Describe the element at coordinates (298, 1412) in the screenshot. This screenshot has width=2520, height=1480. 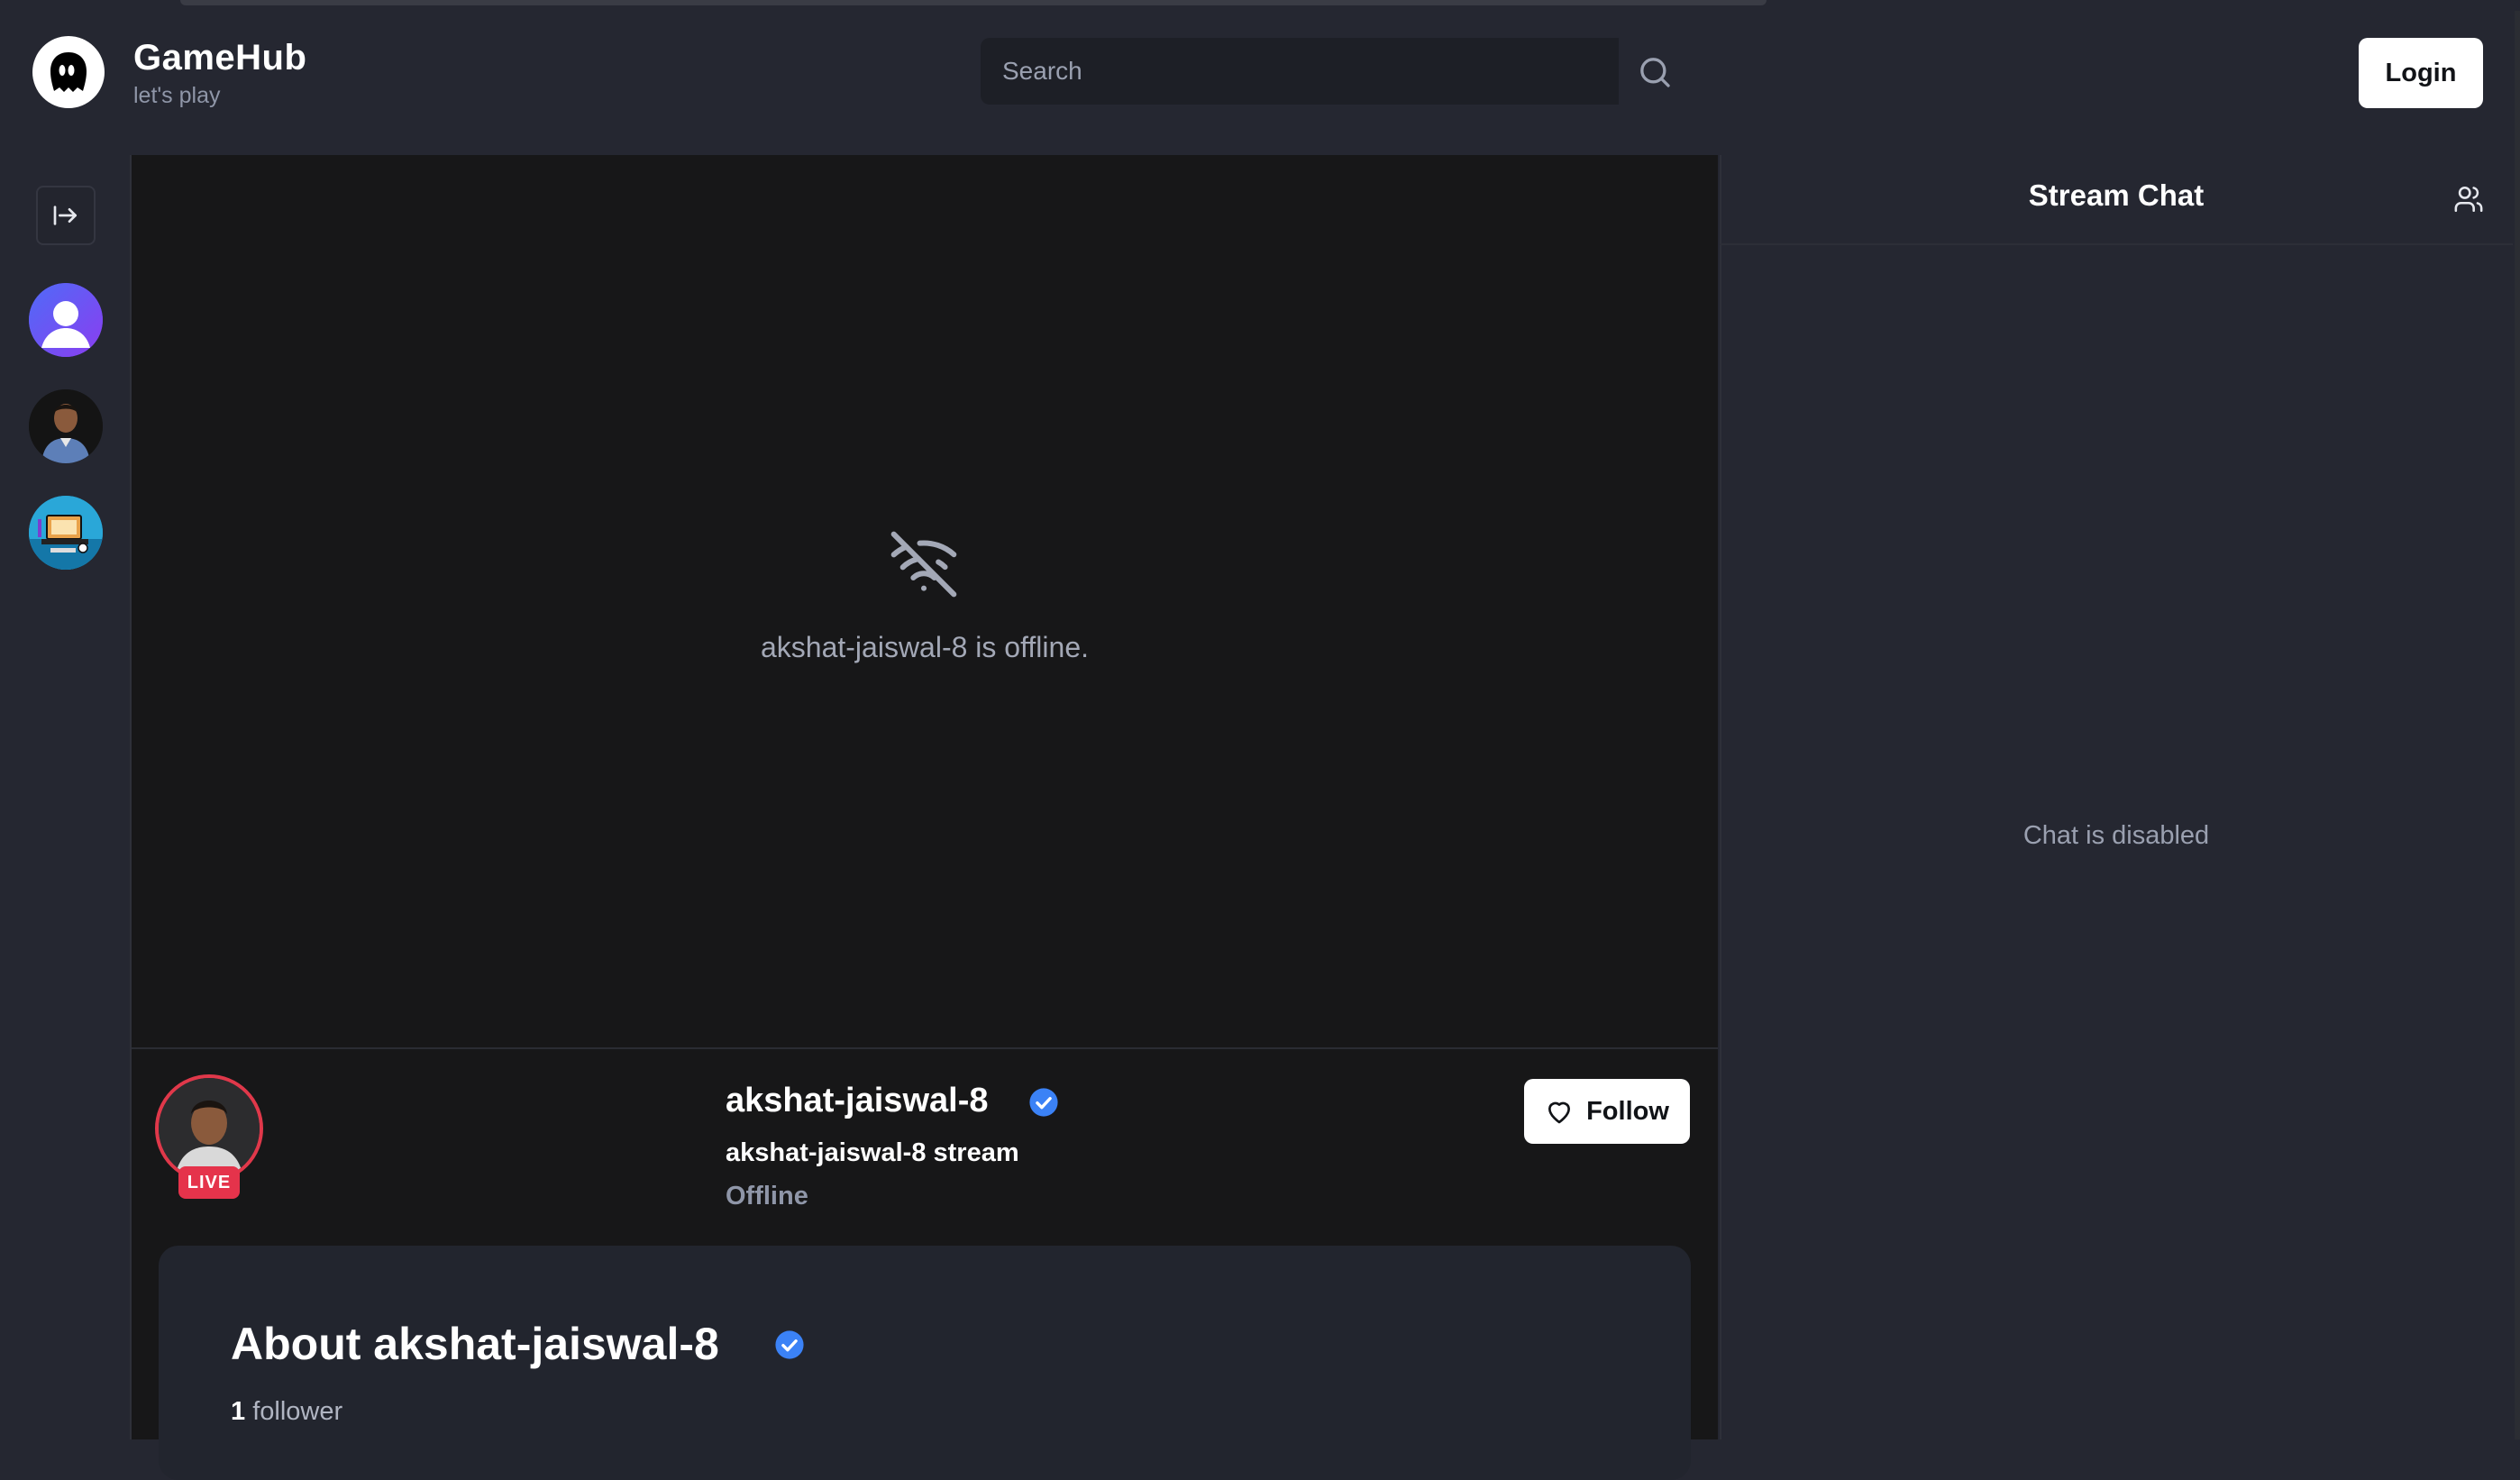
I see `follower-count-label: follower` at that location.